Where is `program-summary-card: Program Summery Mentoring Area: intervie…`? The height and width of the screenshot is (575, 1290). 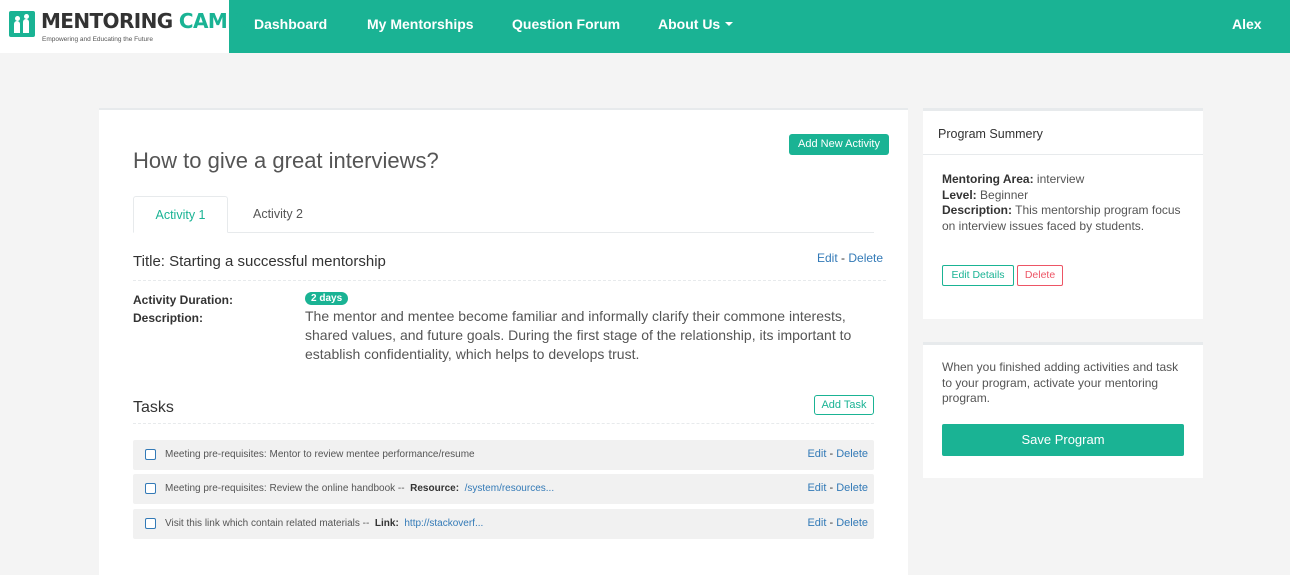 program-summary-card: Program Summery Mentoring Area: intervie… is located at coordinates (1063, 213).